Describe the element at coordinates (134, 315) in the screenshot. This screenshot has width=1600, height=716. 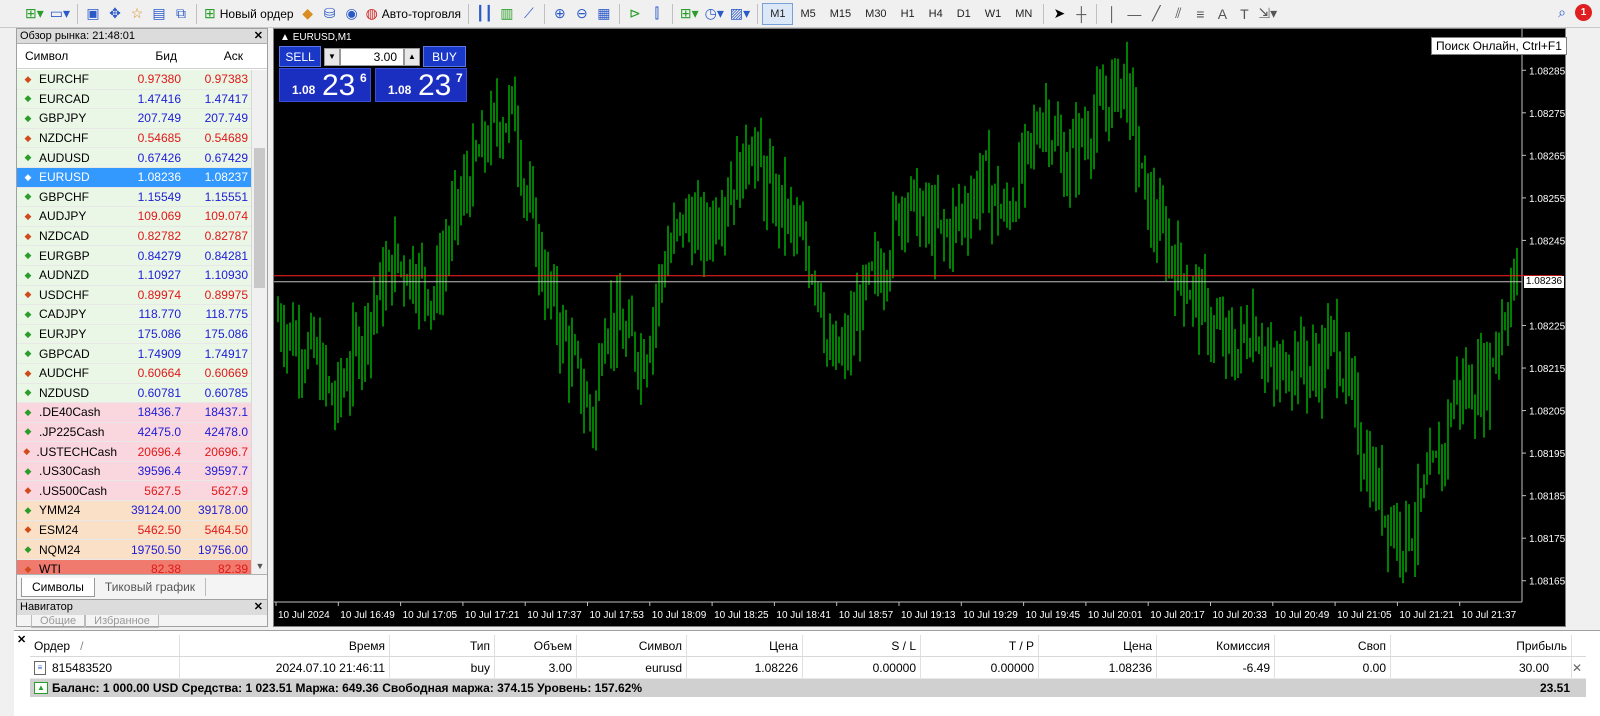
I see `symbol-row: ◆ CADJPY 118.770 118.775` at that location.